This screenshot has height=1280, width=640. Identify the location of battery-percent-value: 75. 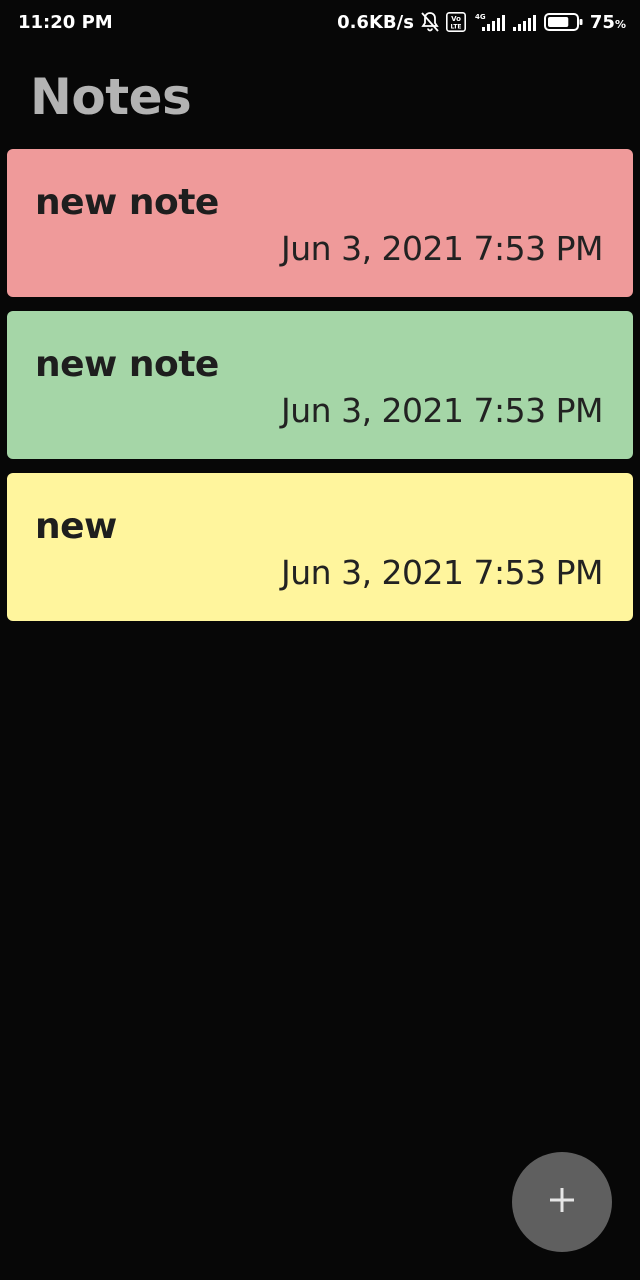
(602, 22).